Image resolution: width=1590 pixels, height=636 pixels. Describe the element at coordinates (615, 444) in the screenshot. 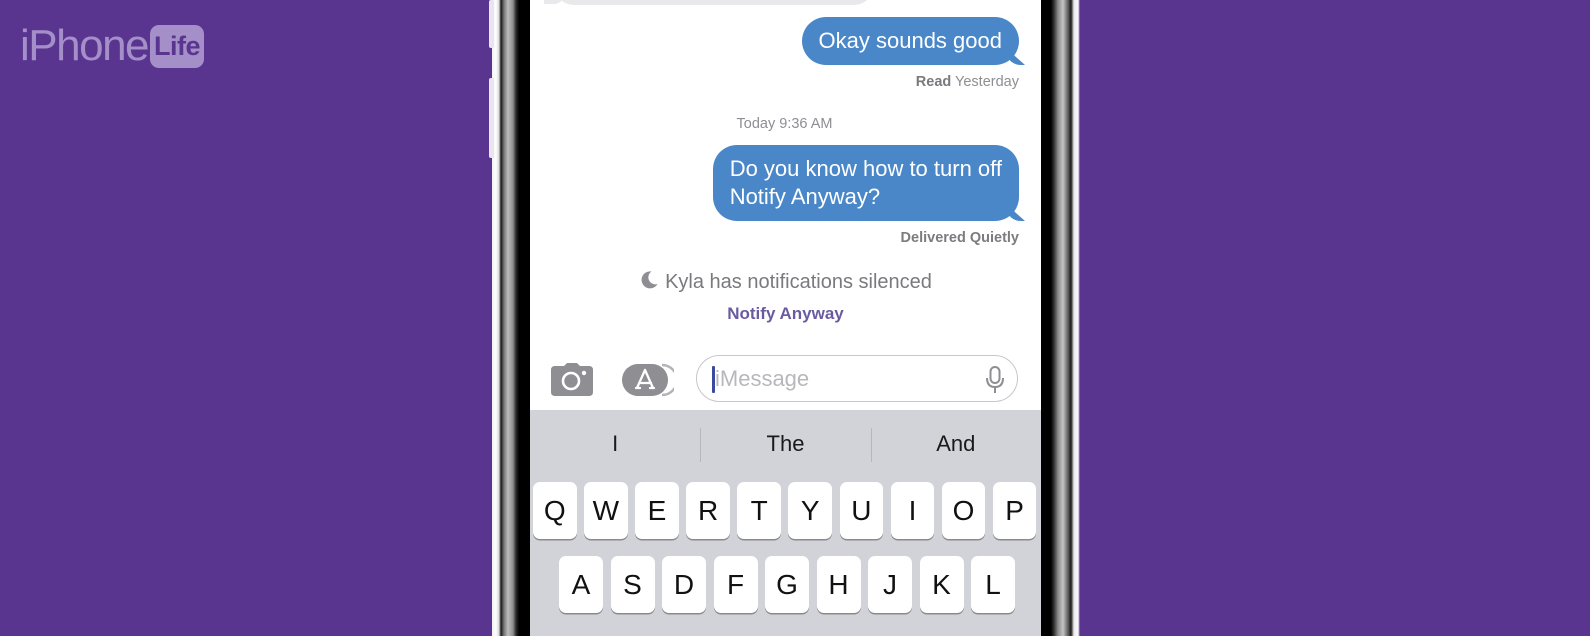

I see `suggestion-item: I` at that location.